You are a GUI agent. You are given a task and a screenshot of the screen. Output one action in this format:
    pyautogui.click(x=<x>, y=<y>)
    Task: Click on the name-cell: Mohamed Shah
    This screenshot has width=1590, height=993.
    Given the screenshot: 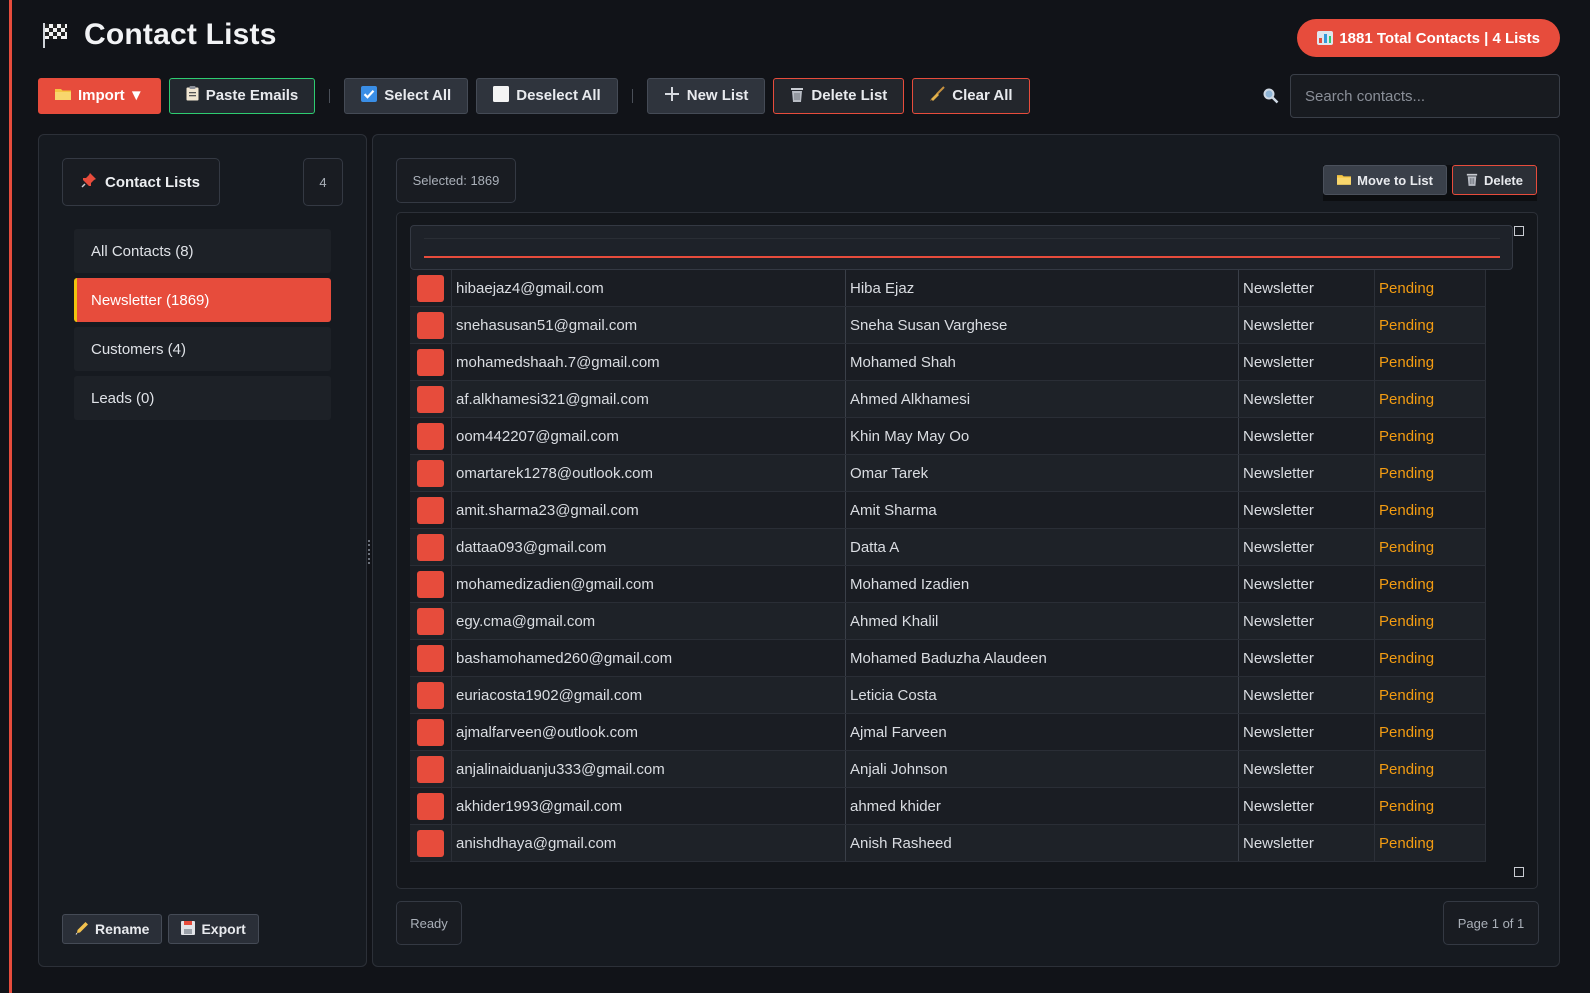 What is the action you would take?
    pyautogui.click(x=1042, y=362)
    